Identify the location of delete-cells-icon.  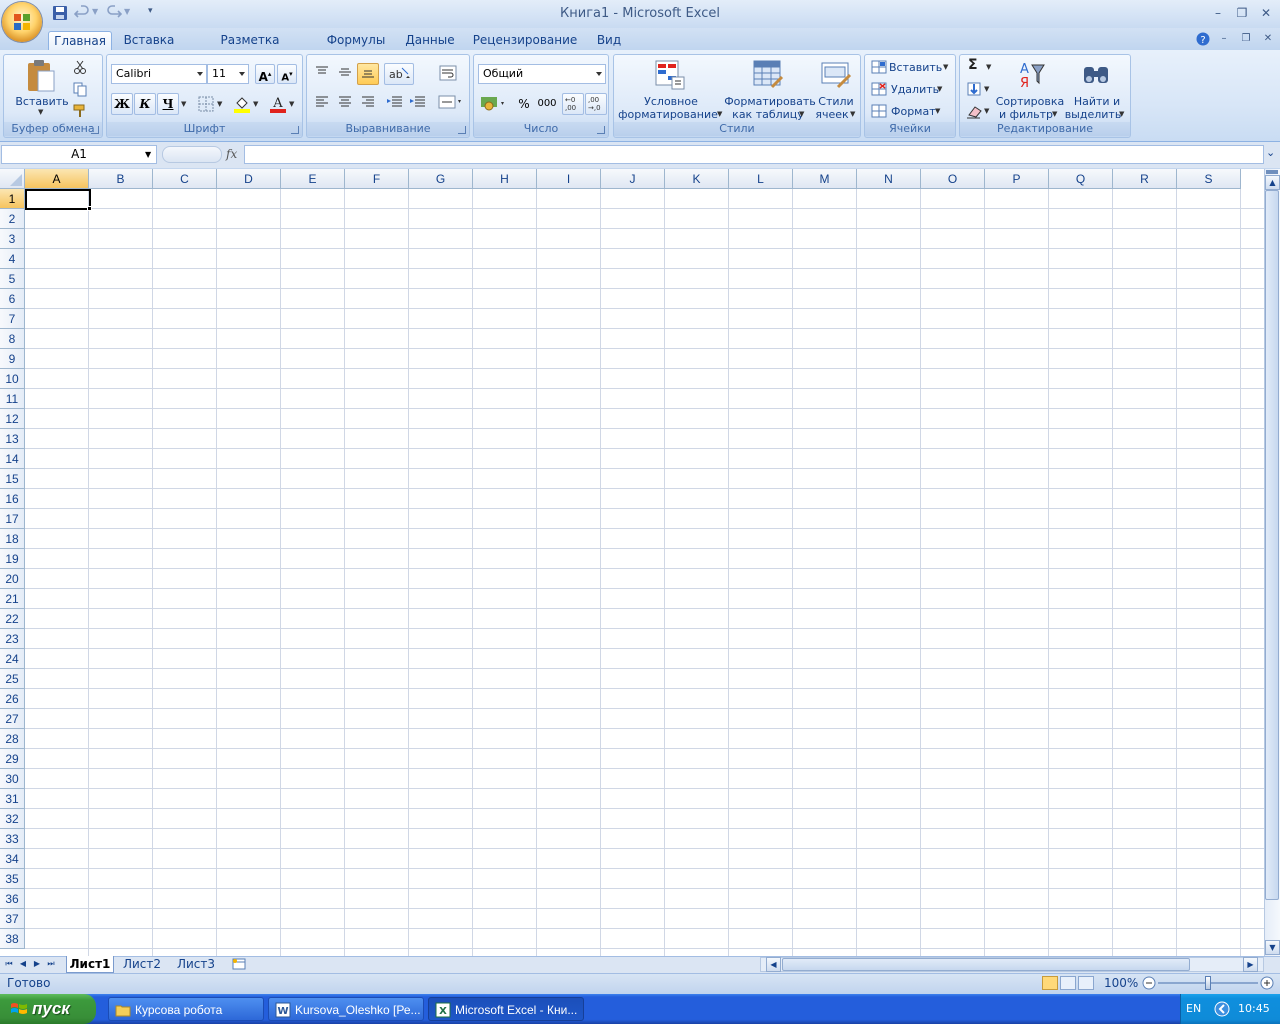
(879, 89).